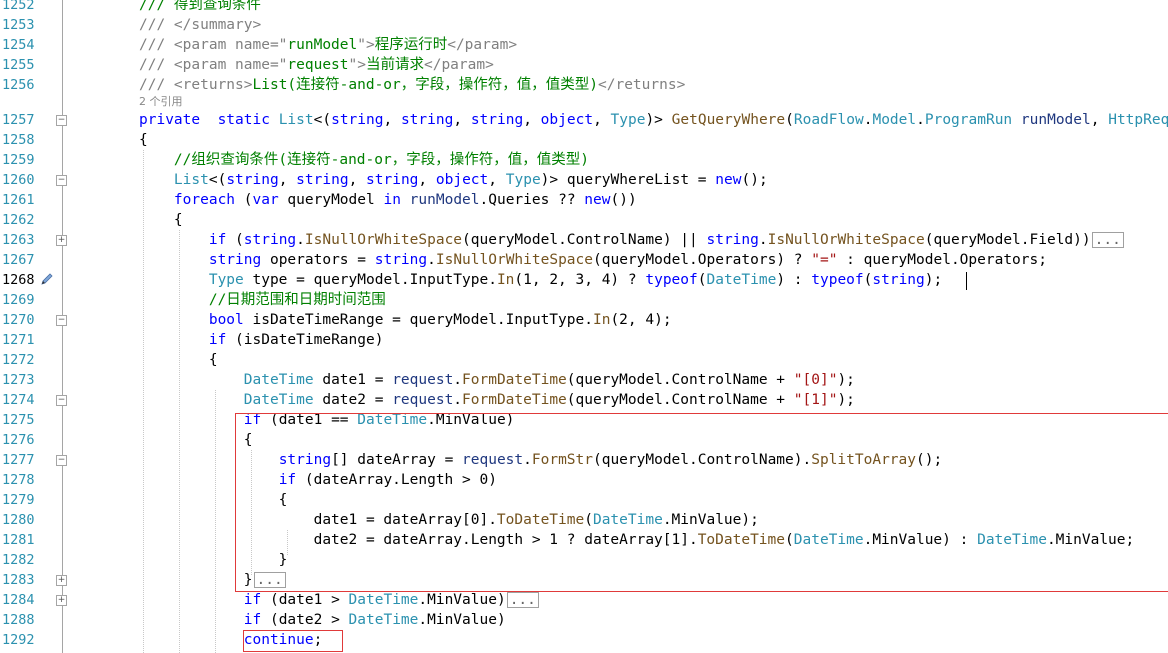  I want to click on line-number: 1278, so click(18, 480).